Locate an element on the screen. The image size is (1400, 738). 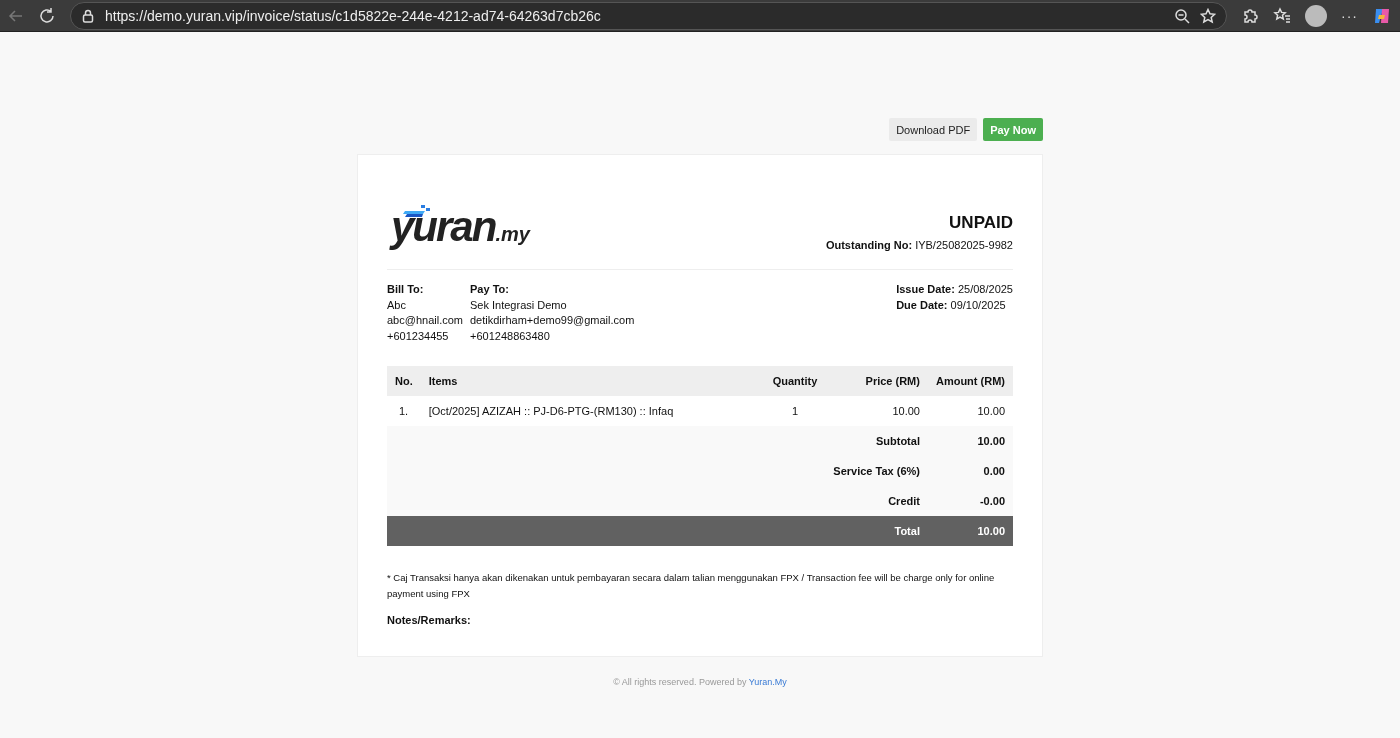
date-line: Due Date: 09/10/2025 is located at coordinates (951, 305).